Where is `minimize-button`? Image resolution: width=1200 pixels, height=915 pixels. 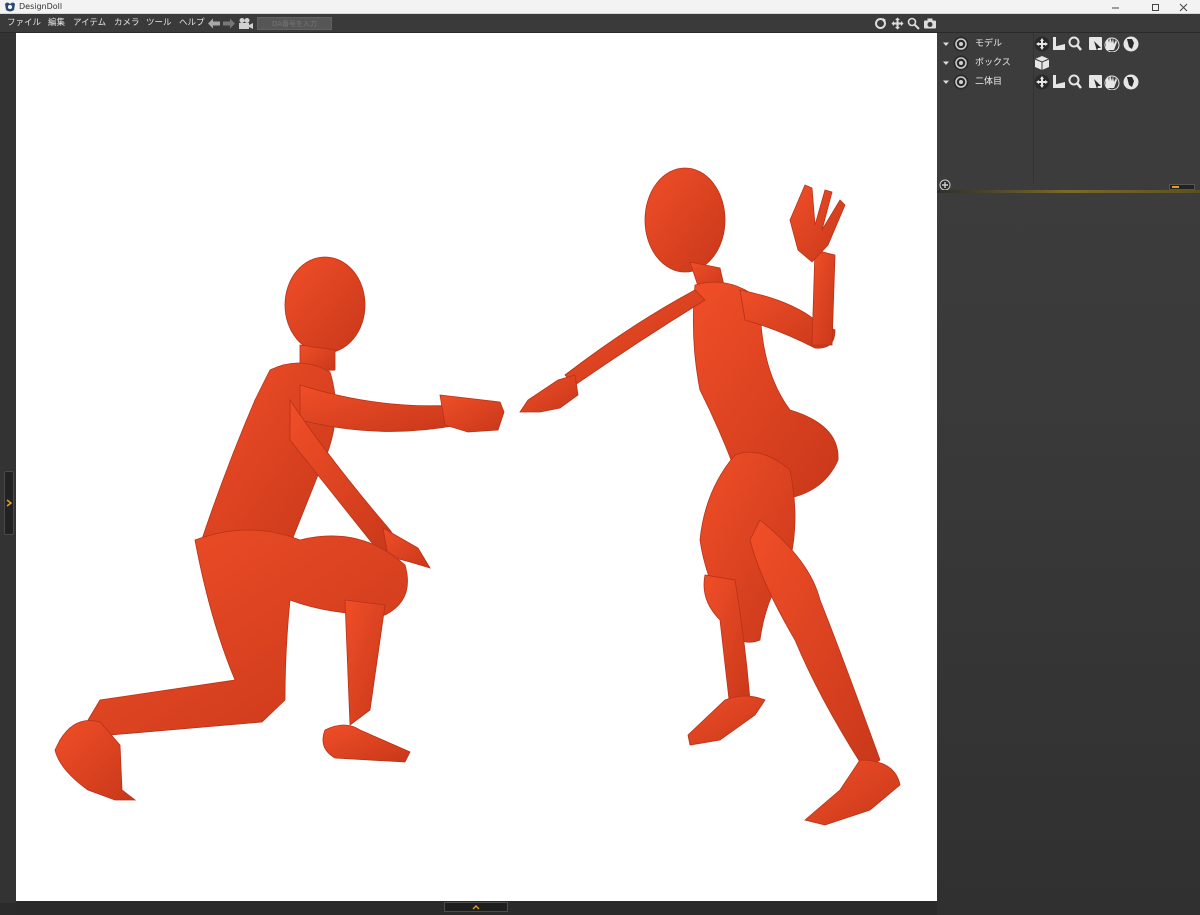
minimize-button is located at coordinates (1115, 7).